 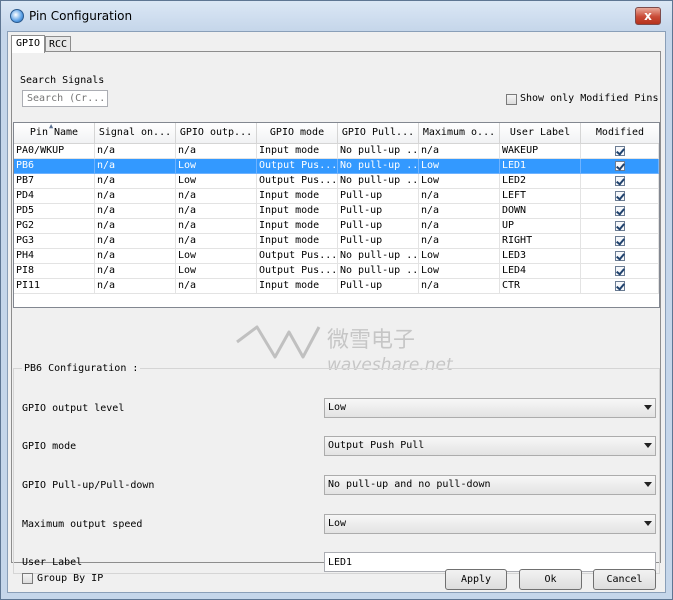 I want to click on pull-up-down-select: No pull-up and no pull-down, so click(x=490, y=485).